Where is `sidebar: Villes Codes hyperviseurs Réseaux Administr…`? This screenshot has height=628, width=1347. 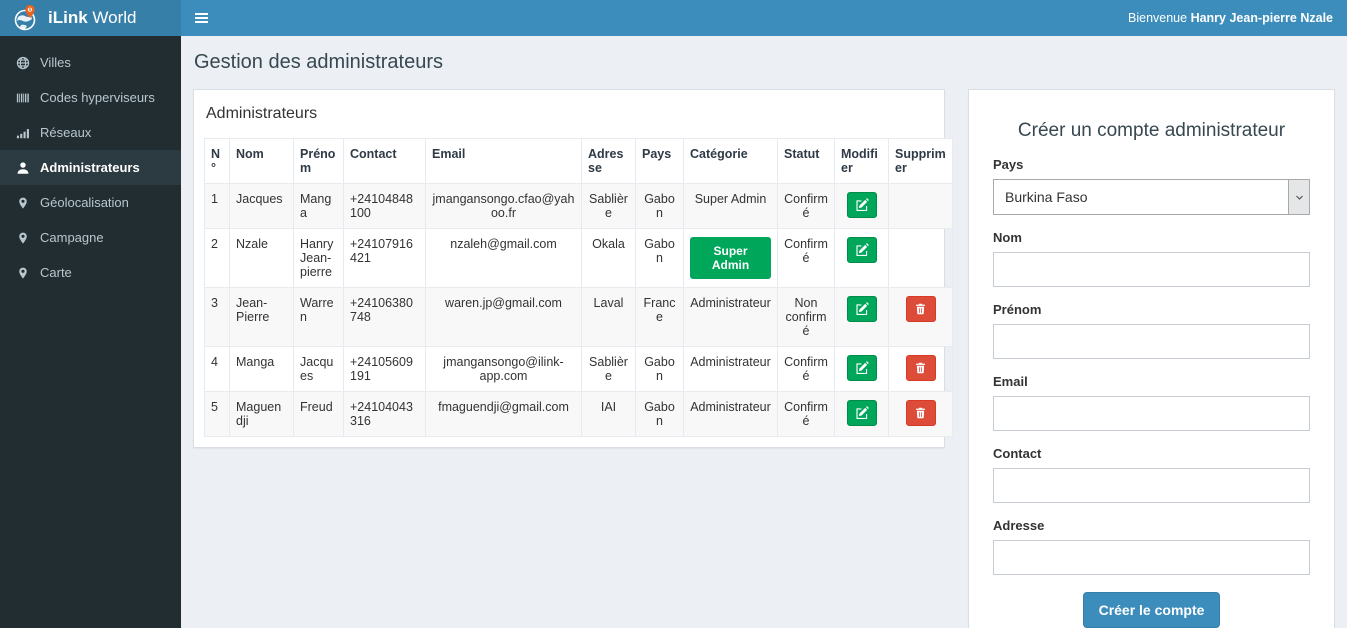 sidebar: Villes Codes hyperviseurs Réseaux Administr… is located at coordinates (90, 332).